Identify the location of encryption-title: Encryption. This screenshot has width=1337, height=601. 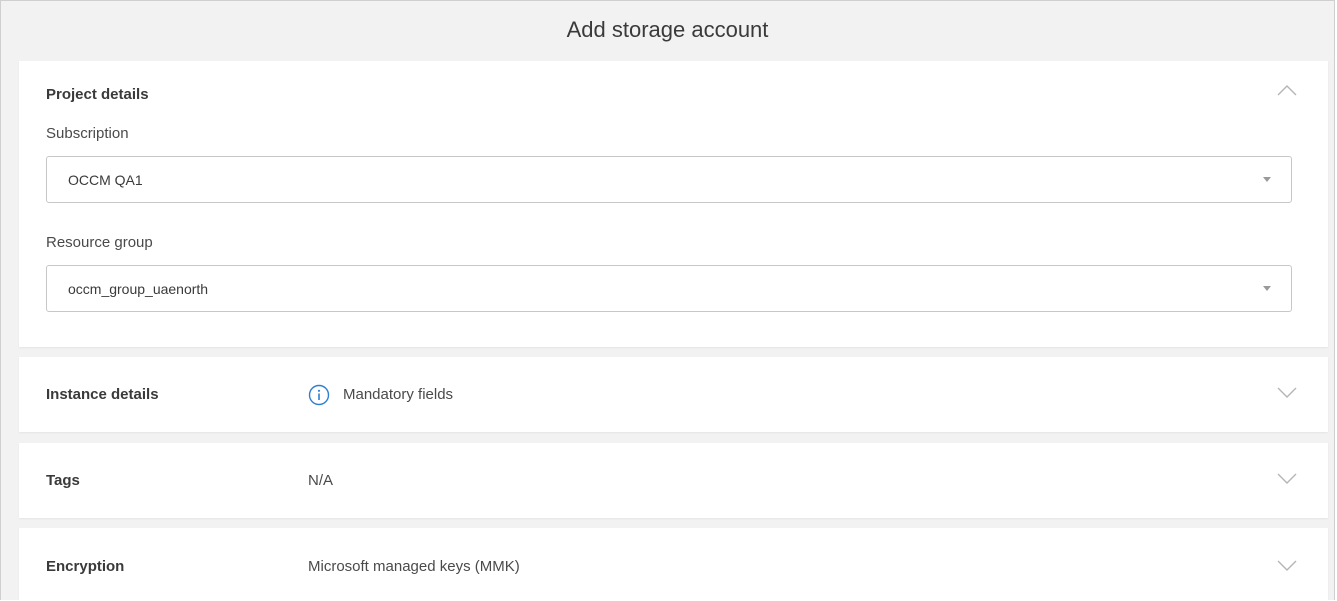
(85, 566).